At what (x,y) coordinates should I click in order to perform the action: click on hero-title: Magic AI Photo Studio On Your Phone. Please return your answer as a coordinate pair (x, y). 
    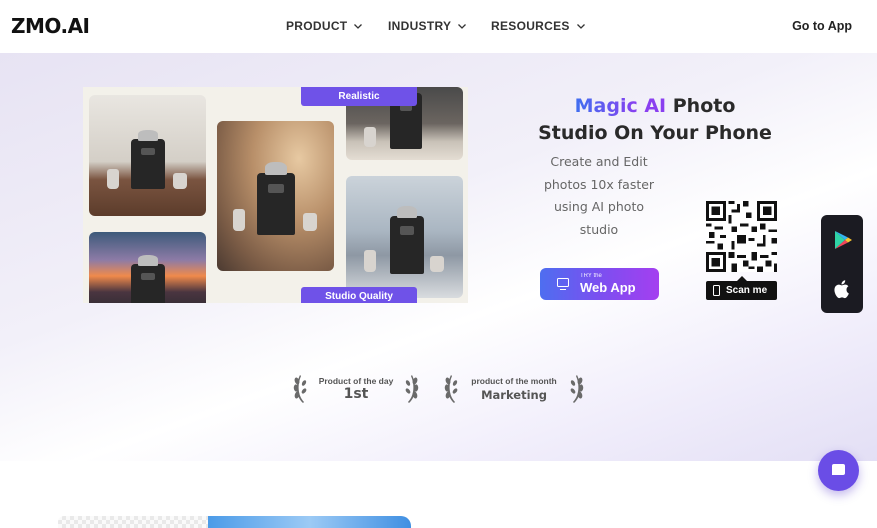
    Looking at the image, I should click on (655, 120).